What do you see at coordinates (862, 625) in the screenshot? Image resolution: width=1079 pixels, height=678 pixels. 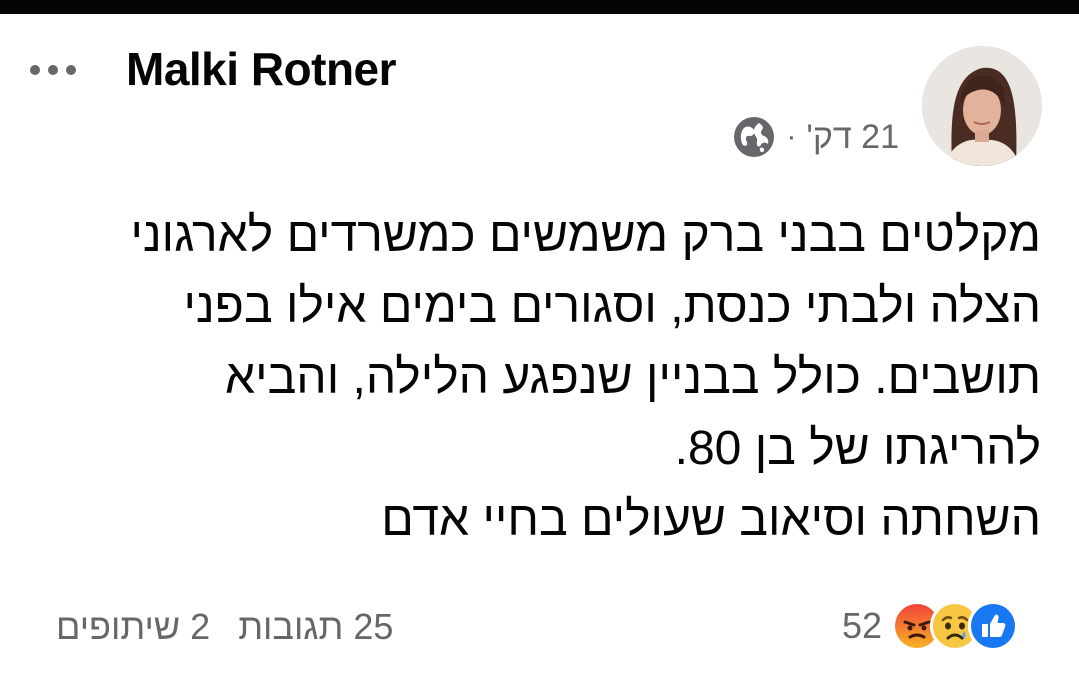 I see `reaction-count: 52` at bounding box center [862, 625].